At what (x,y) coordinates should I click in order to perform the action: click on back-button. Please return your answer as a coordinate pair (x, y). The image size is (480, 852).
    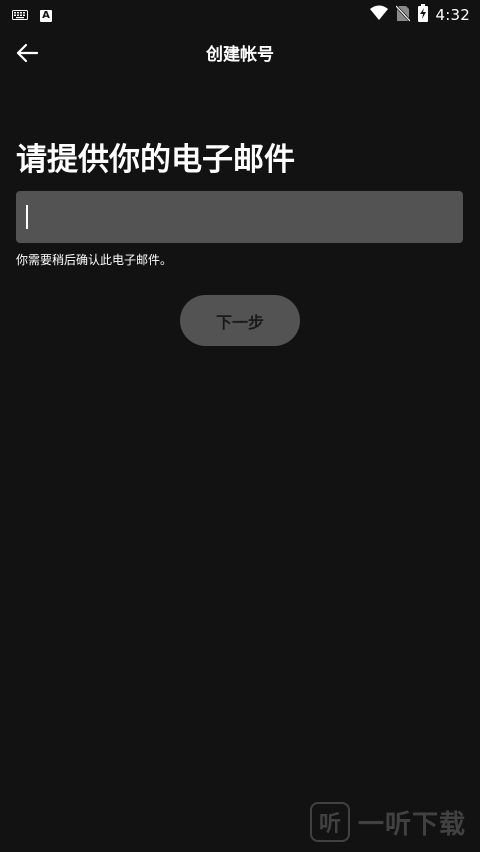
    Looking at the image, I should click on (27, 55).